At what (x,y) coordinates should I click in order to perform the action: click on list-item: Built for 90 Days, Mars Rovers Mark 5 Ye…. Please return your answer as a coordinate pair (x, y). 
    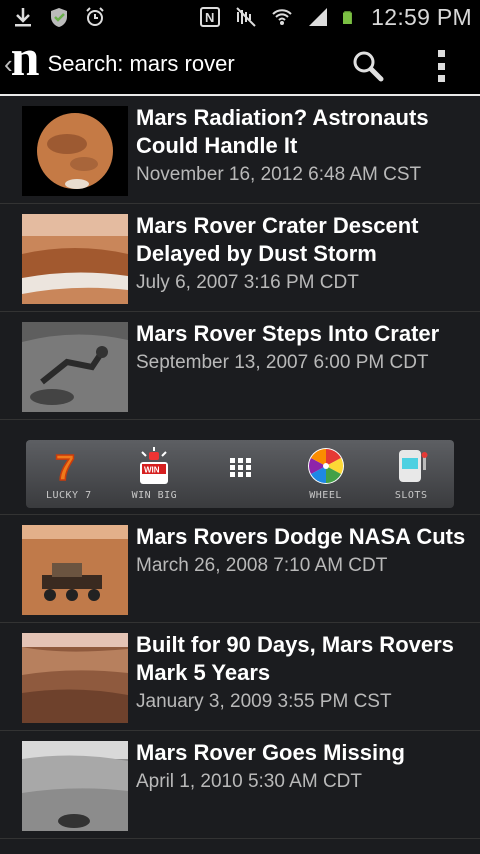
    Looking at the image, I should click on (240, 677).